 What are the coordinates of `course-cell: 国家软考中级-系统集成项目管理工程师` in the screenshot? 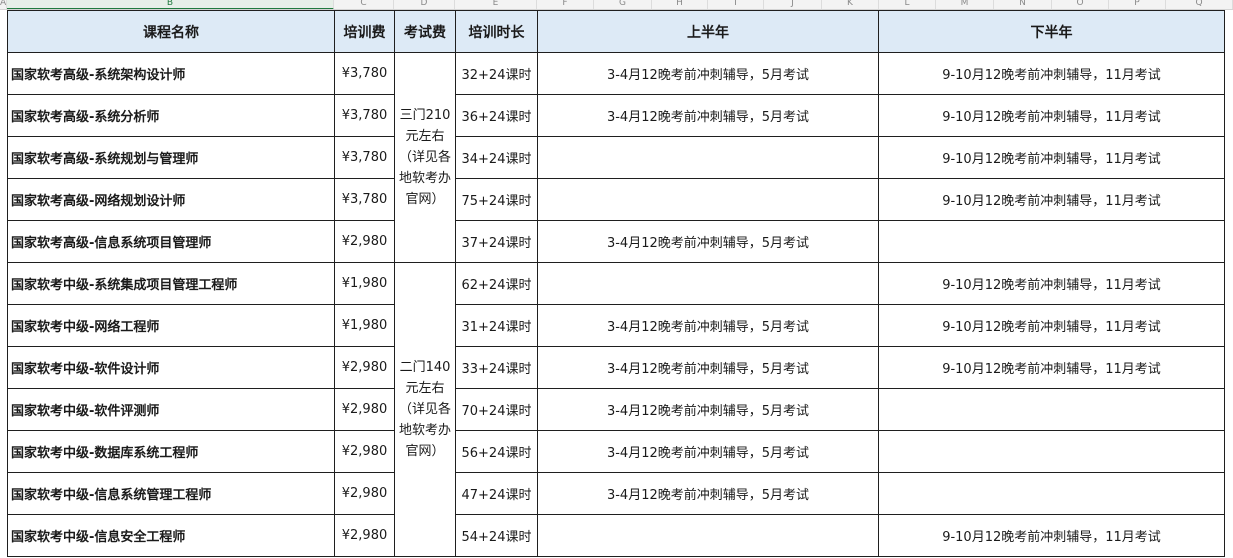 It's located at (171, 283).